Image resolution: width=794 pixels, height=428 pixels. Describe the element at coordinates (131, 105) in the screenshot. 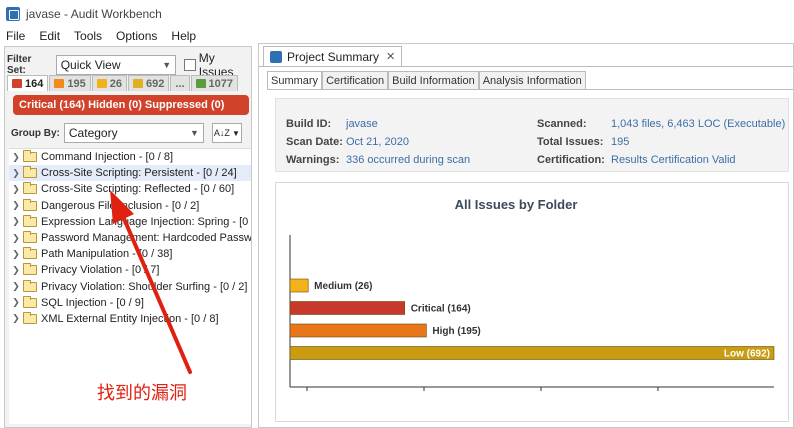

I see `summary-bar: Critical (164) Hidden (0) Suppressed (0)` at that location.